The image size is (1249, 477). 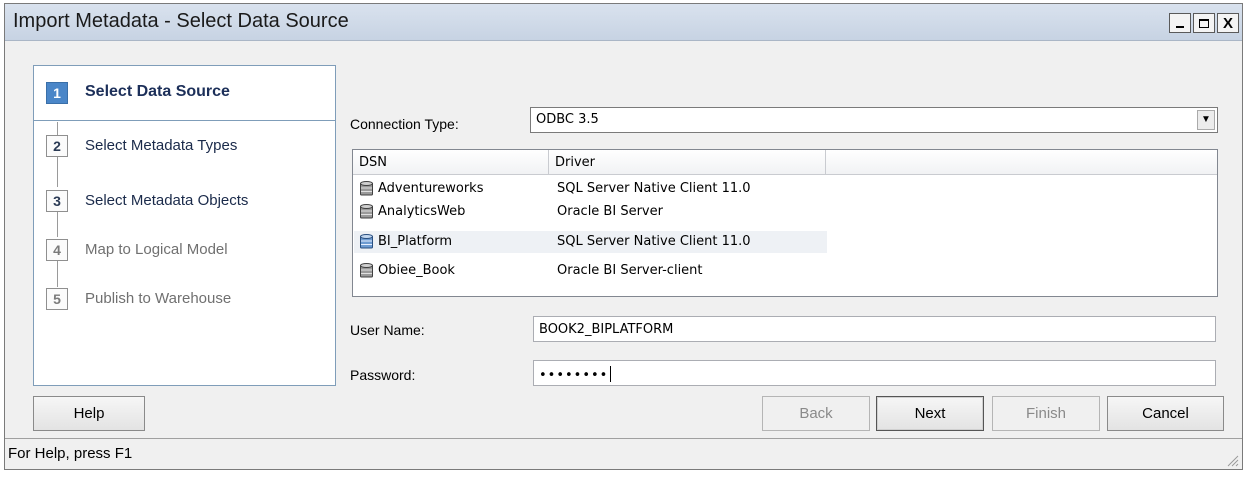 What do you see at coordinates (415, 241) in the screenshot?
I see `dsn-name: BI_Platform` at bounding box center [415, 241].